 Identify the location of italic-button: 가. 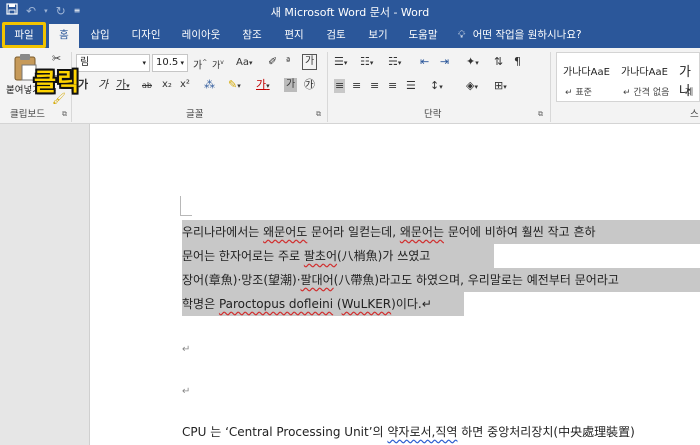
(103, 85).